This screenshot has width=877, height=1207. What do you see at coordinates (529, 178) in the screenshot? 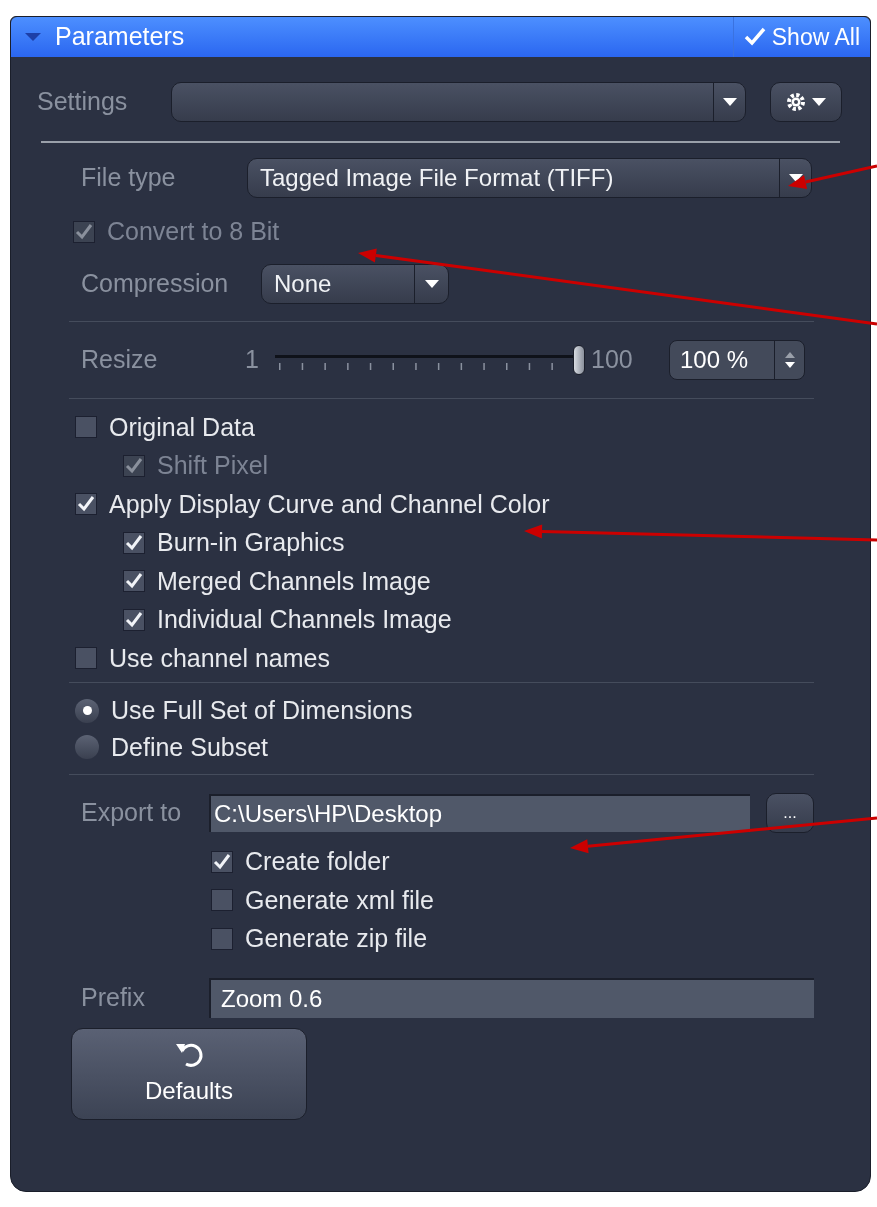
I see `file-type-dropdown: Tagged Image File Format (TIFF)` at bounding box center [529, 178].